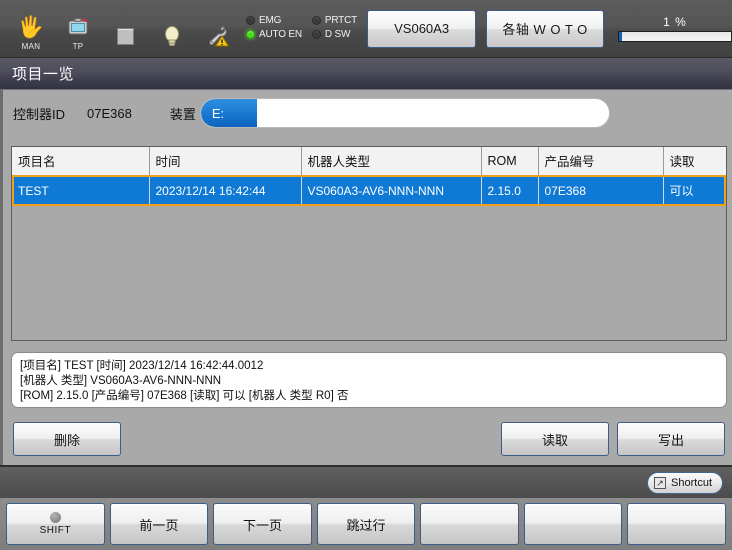 The height and width of the screenshot is (550, 732). I want to click on device-field: E:, so click(404, 113).